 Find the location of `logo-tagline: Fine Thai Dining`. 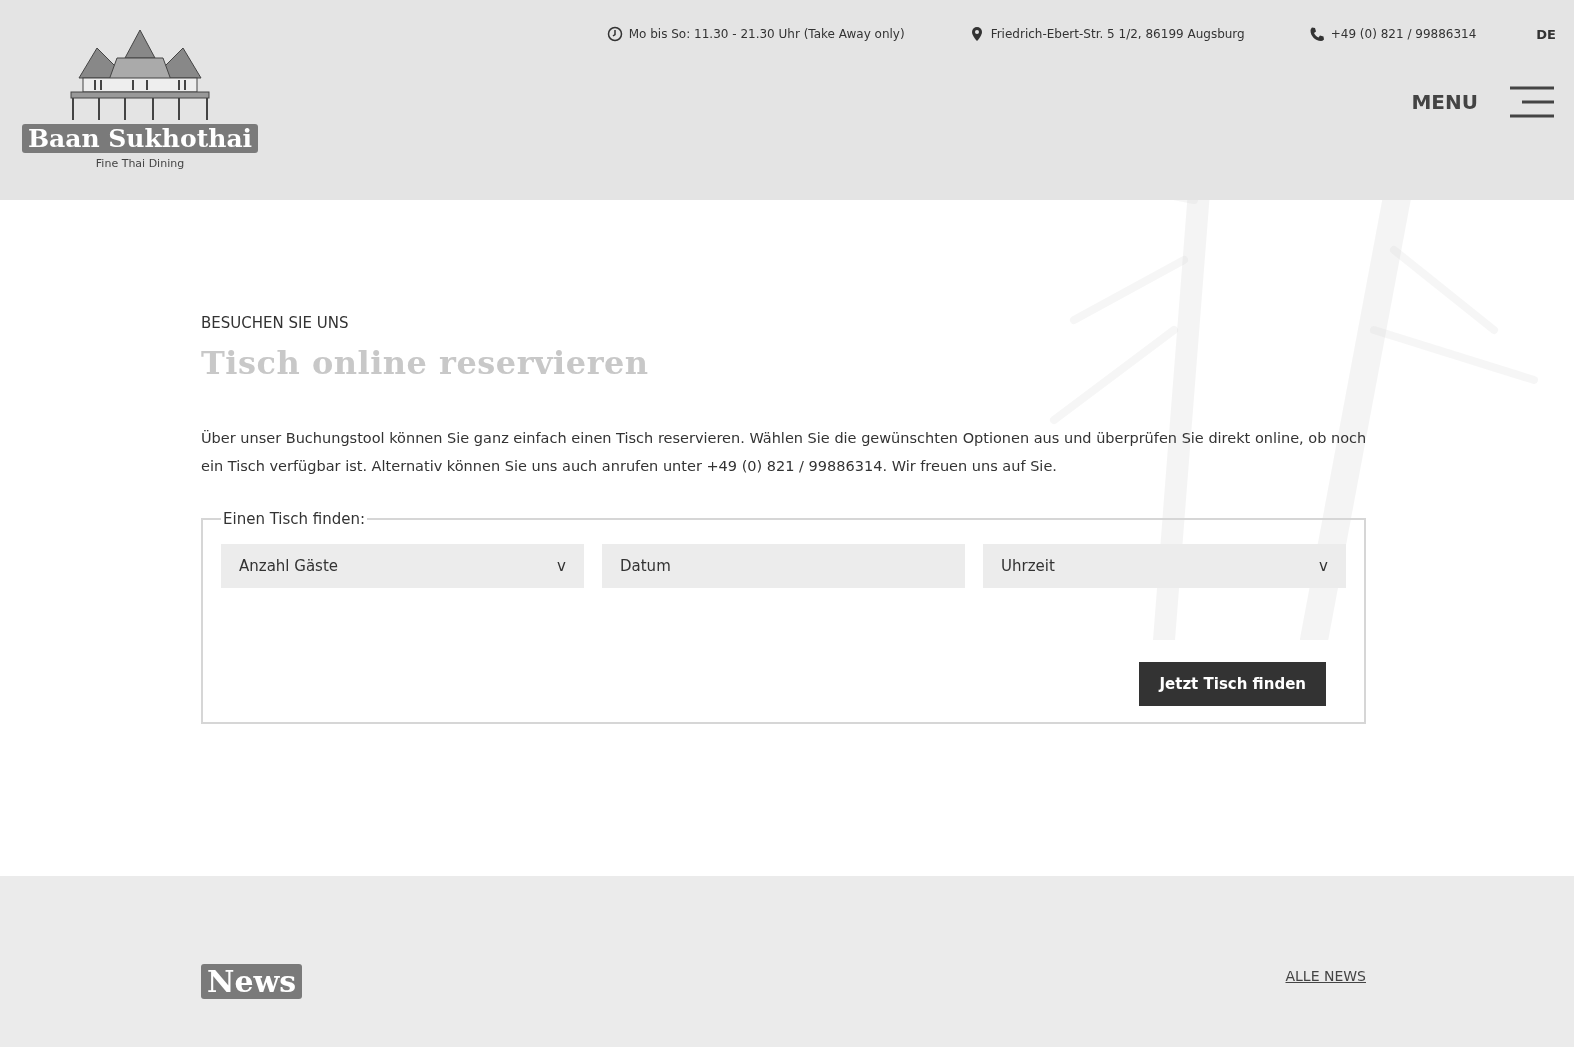

logo-tagline: Fine Thai Dining is located at coordinates (140, 163).